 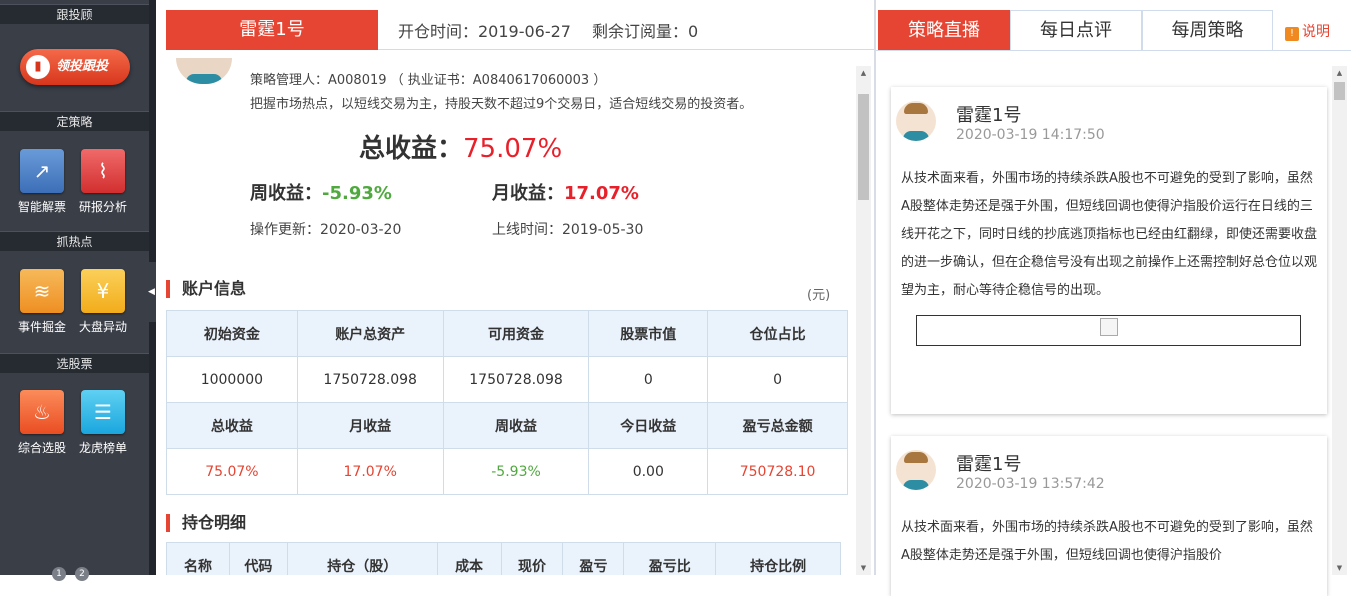 I want to click on weekly-return-cell: -5.93%, so click(x=516, y=471).